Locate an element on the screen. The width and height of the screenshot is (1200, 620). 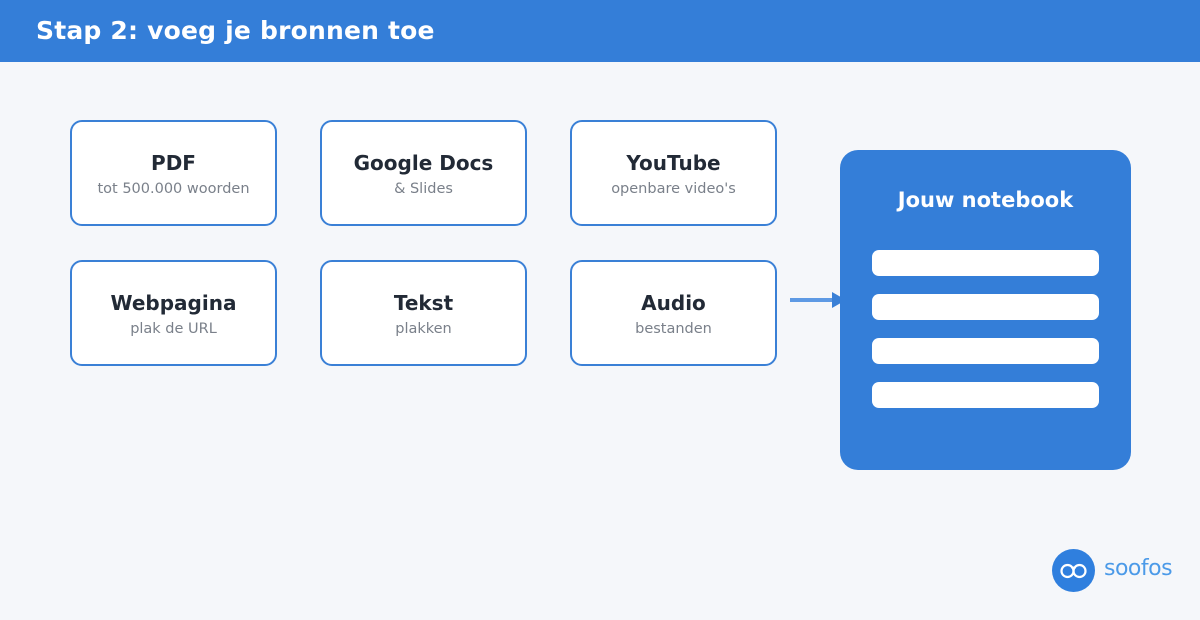
arrow-icon is located at coordinates (818, 300).